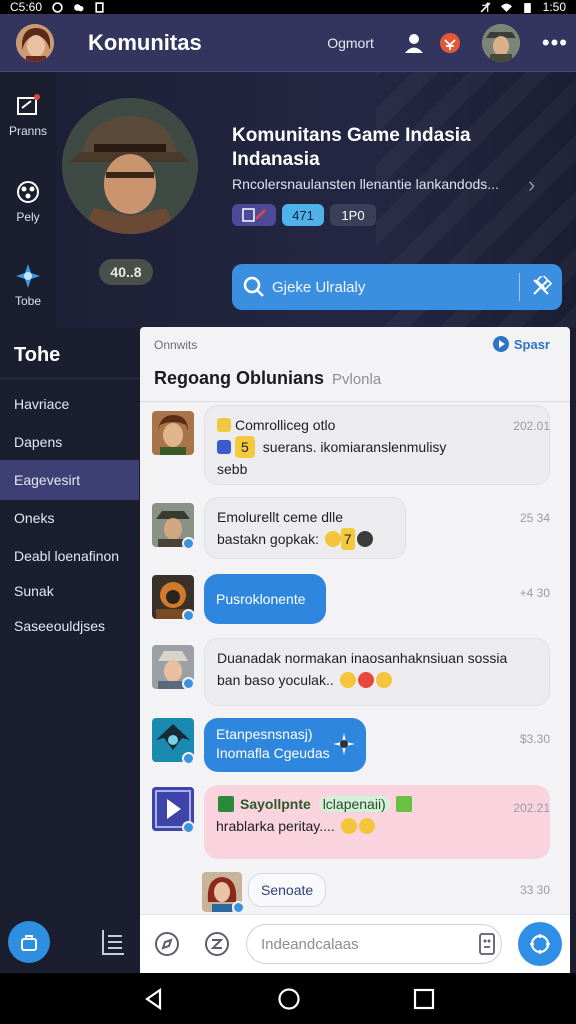 Image resolution: width=576 pixels, height=1024 pixels. What do you see at coordinates (285, 425) in the screenshot?
I see `message-text: Comrolliceg otlo` at bounding box center [285, 425].